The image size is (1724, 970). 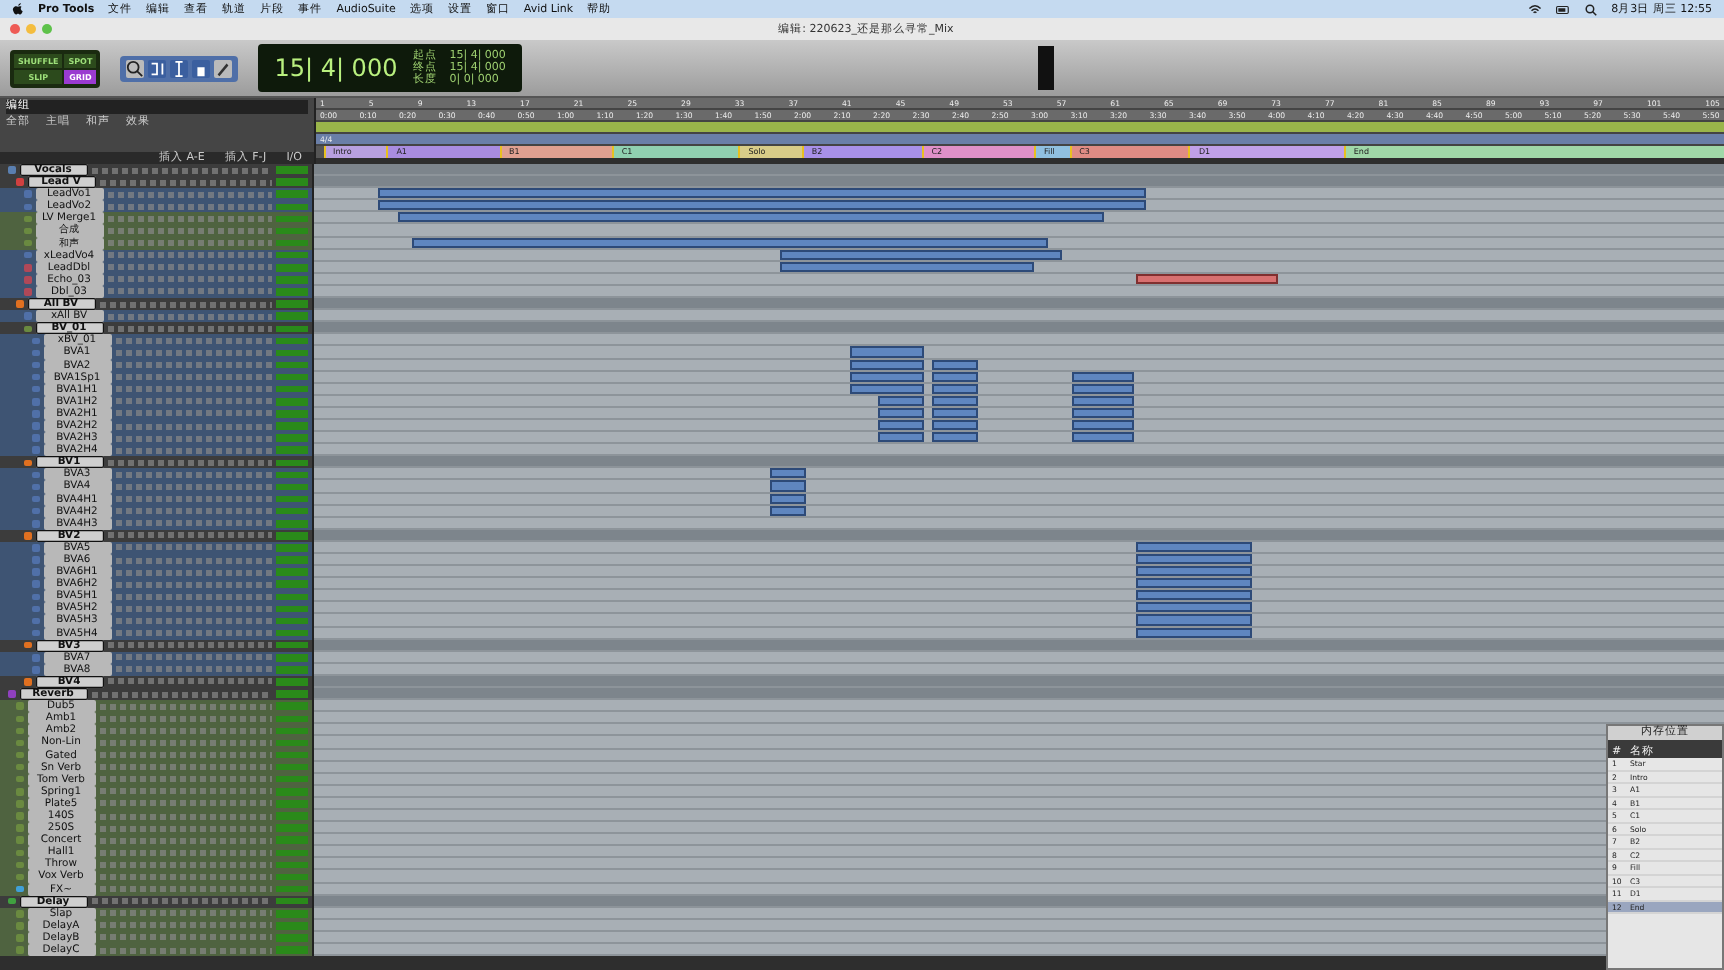 What do you see at coordinates (223, 68) in the screenshot?
I see `pencil-icon` at bounding box center [223, 68].